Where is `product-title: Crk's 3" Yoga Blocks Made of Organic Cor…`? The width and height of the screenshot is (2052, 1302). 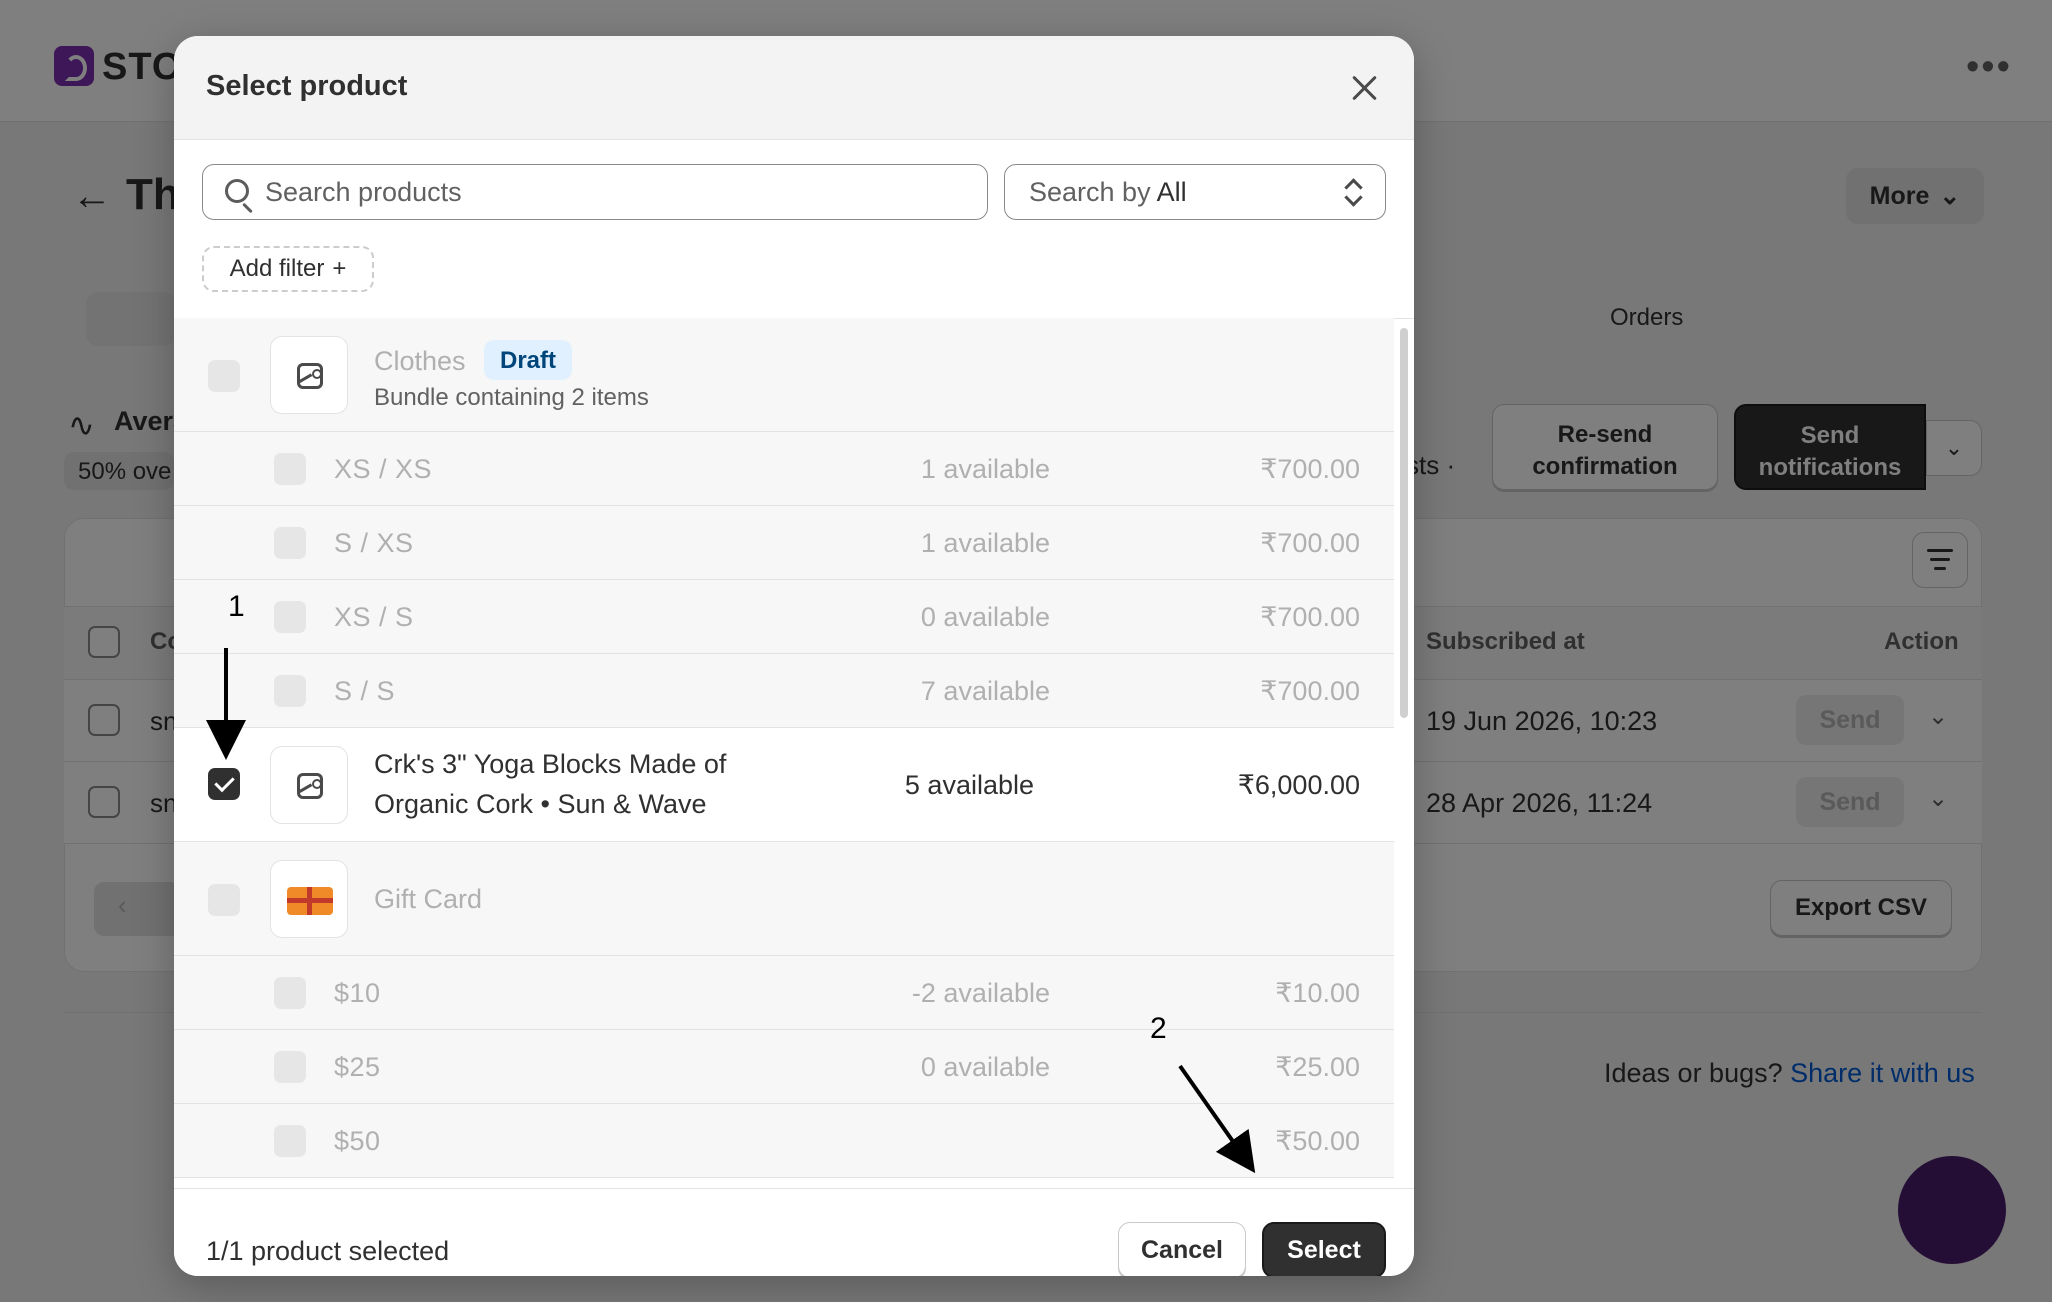
product-title: Crk's 3" Yoga Blocks Made of Organic Cor… is located at coordinates (550, 784).